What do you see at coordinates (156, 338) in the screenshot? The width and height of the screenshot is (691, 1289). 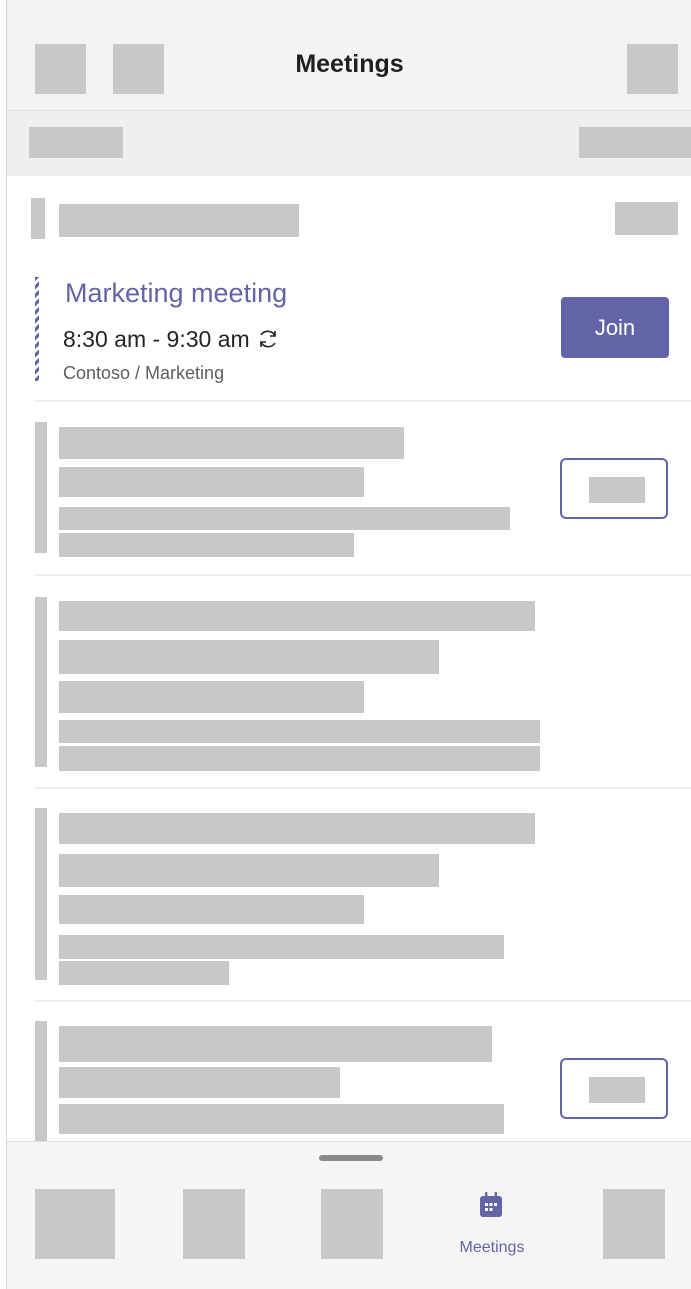 I see `meeting-time: 8:30 am - 9:30 am` at bounding box center [156, 338].